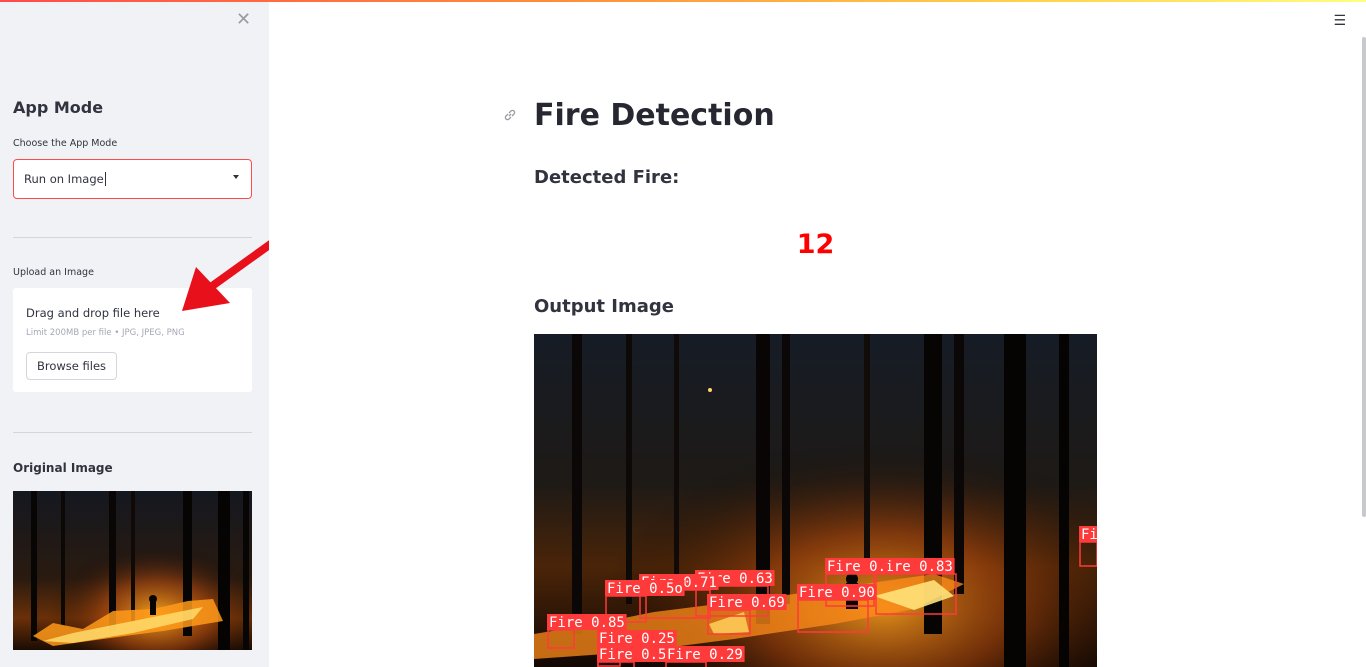 This screenshot has width=1366, height=667. Describe the element at coordinates (607, 177) in the screenshot. I see `detected-fire-heading: Detected Fire:` at that location.